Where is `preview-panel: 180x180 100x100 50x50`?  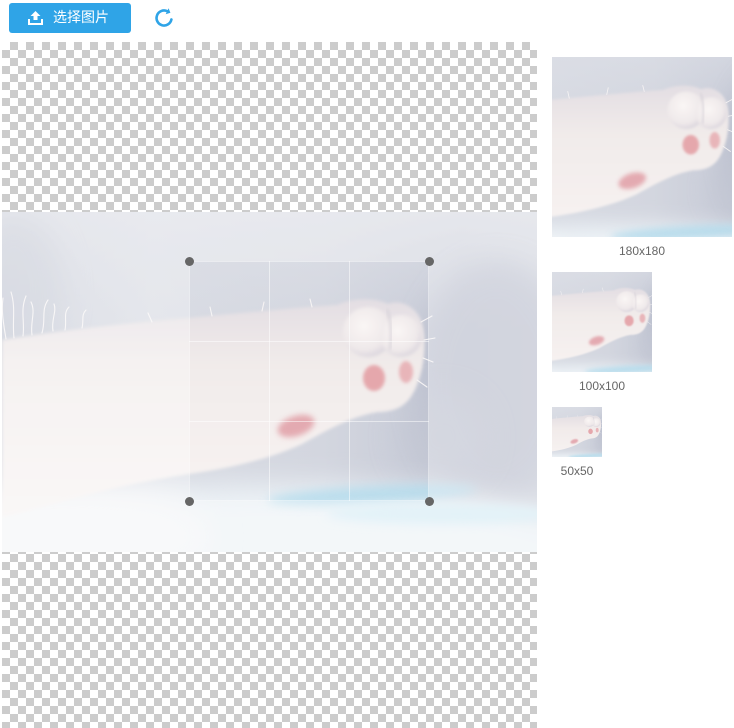
preview-panel: 180x180 100x100 50x50 is located at coordinates (642, 274).